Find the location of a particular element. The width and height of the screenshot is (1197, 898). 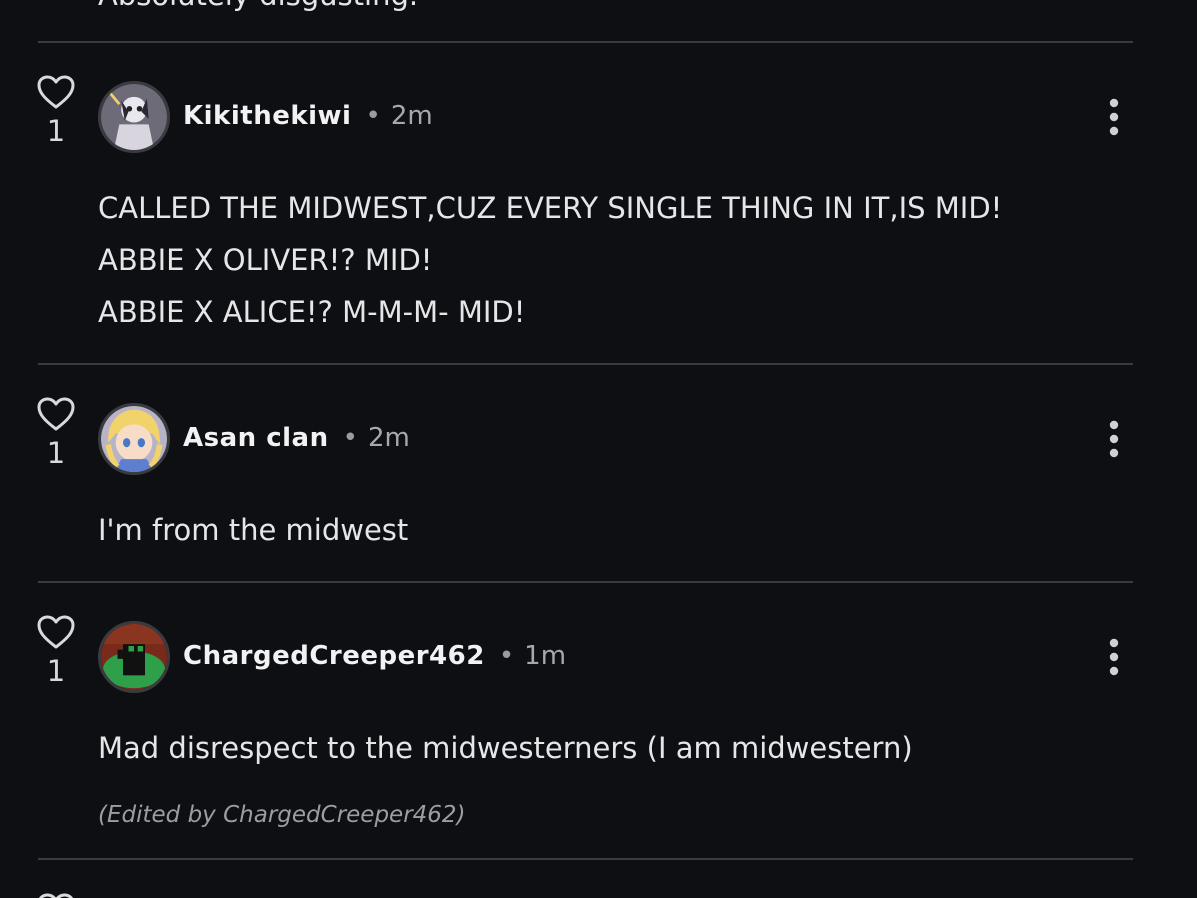

avatar-chargedcreeper462-icon is located at coordinates (134, 657).